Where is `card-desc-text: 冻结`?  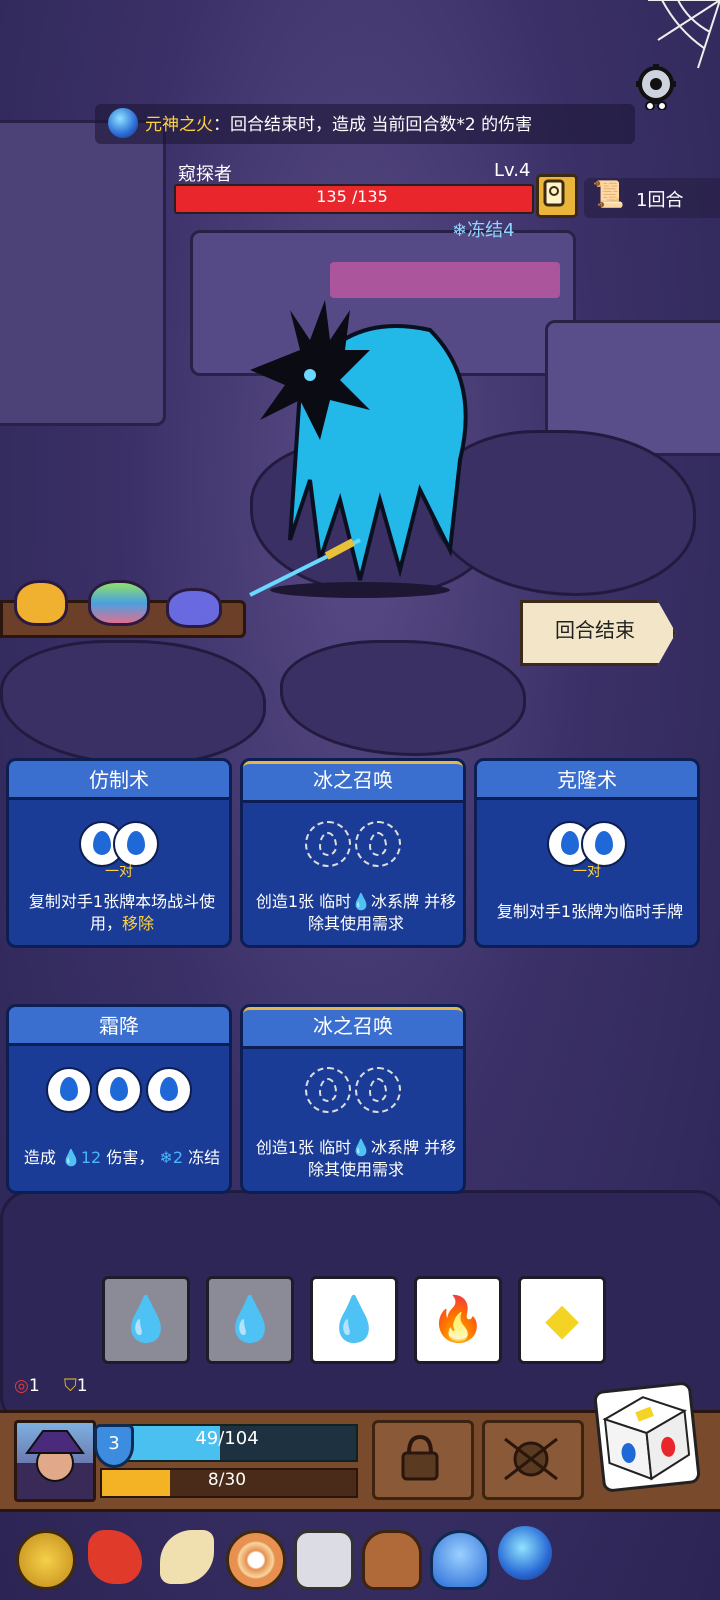
card-desc-text: 冻结 is located at coordinates (204, 1157).